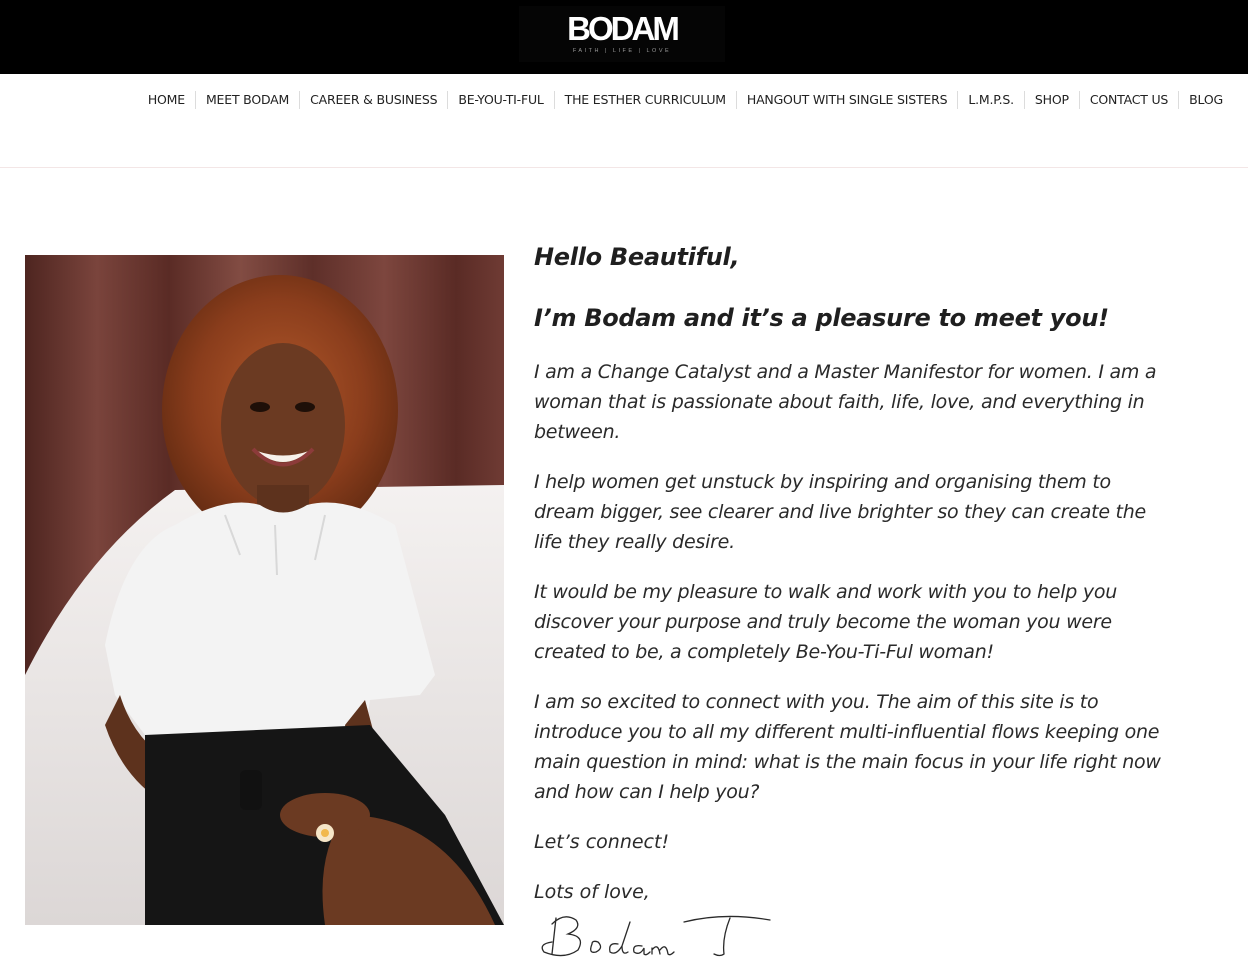 The width and height of the screenshot is (1248, 957). I want to click on nav-item-lmps: L.M.P.S., so click(990, 100).